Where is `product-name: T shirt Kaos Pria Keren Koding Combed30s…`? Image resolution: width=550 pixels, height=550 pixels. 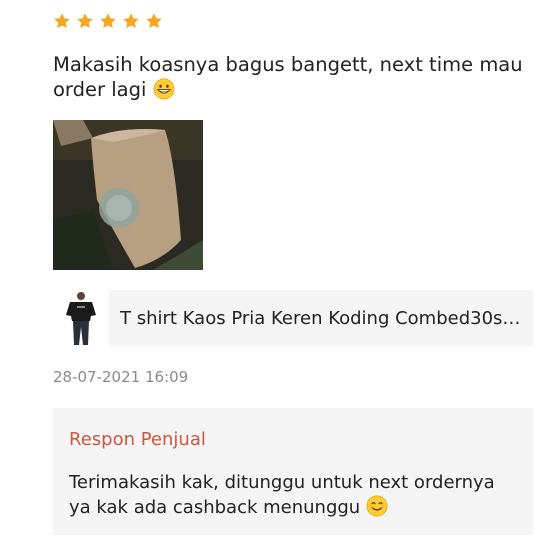 product-name: T shirt Kaos Pria Keren Koding Combed30s… is located at coordinates (322, 318).